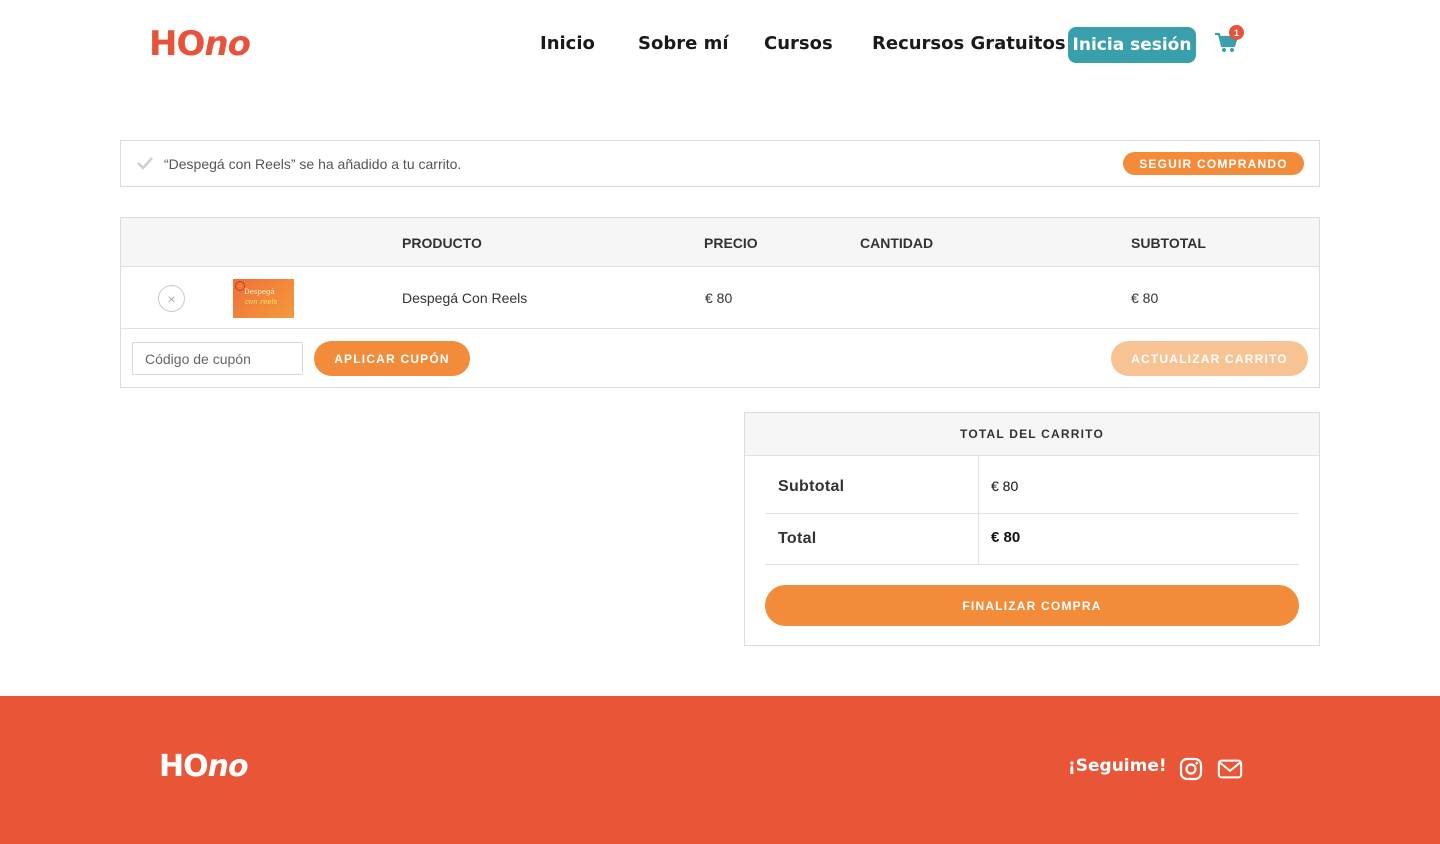 Image resolution: width=1440 pixels, height=844 pixels. Describe the element at coordinates (811, 486) in the screenshot. I see `subtotal-label: Subtotal` at that location.